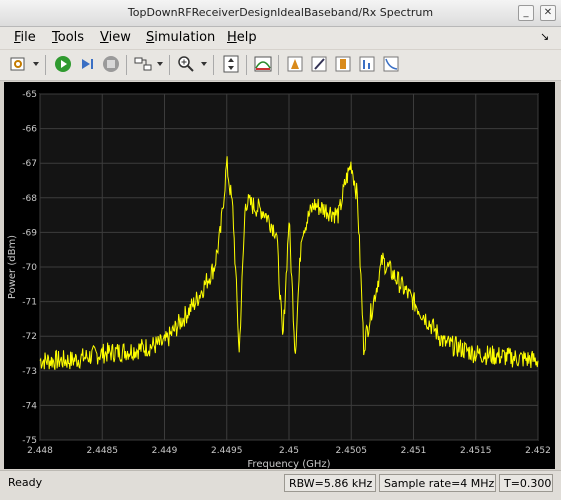  Describe the element at coordinates (111, 64) in the screenshot. I see `stop-icon` at that location.